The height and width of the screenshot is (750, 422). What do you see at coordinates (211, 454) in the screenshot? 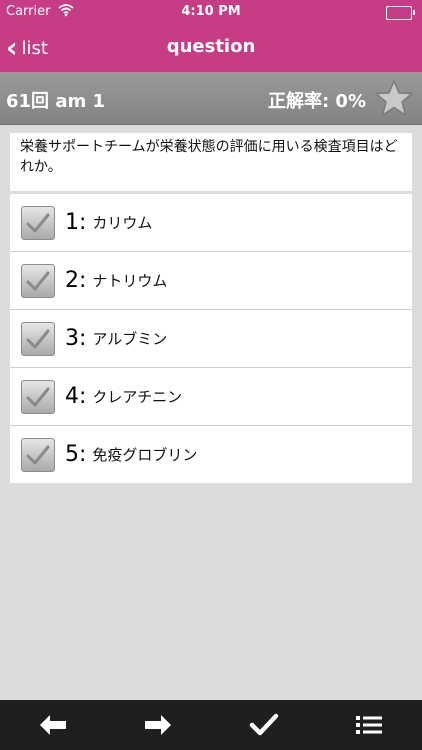
I see `choice-item: 5: 免疫グロブリン` at bounding box center [211, 454].